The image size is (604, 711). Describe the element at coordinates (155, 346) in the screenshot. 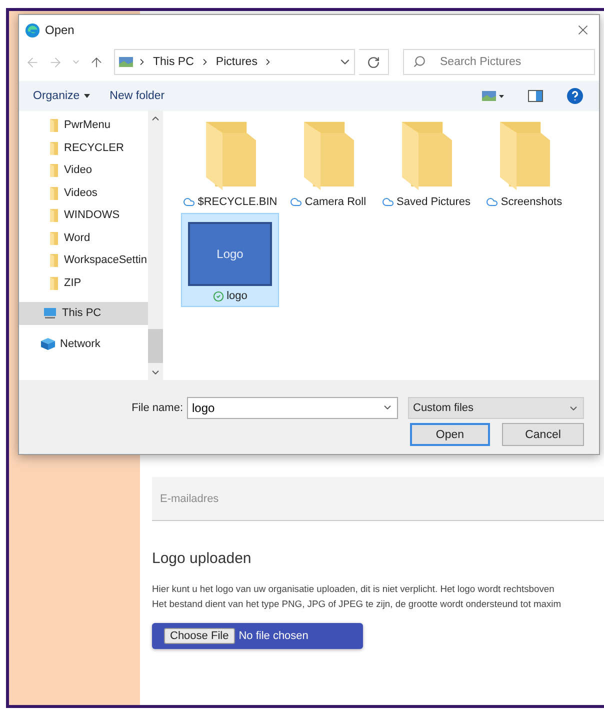

I see `scroll-thumb` at that location.